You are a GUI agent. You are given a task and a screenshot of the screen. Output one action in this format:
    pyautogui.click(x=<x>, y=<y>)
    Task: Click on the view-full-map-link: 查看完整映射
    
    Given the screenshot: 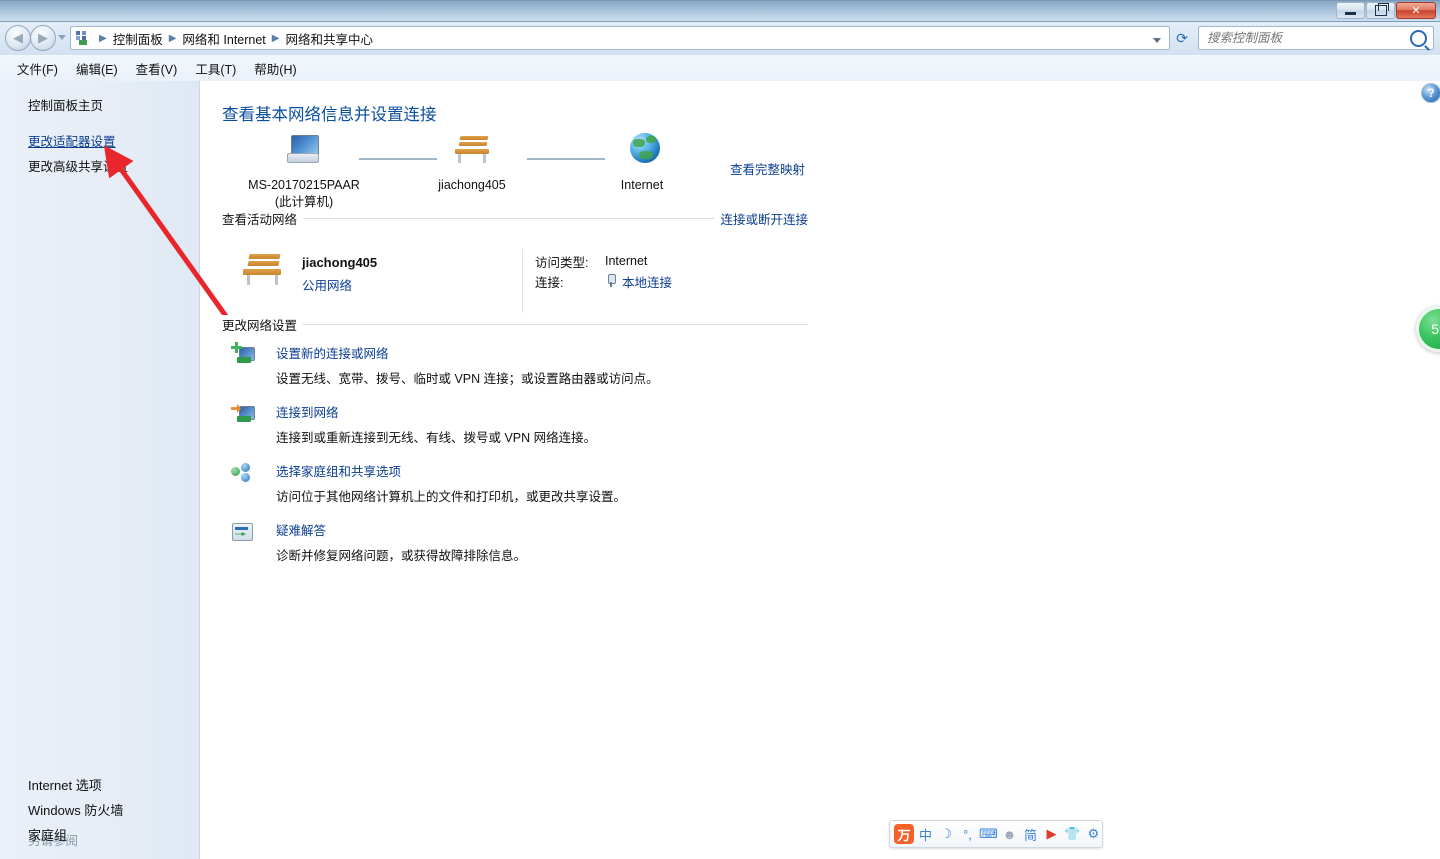 What is the action you would take?
    pyautogui.click(x=767, y=168)
    